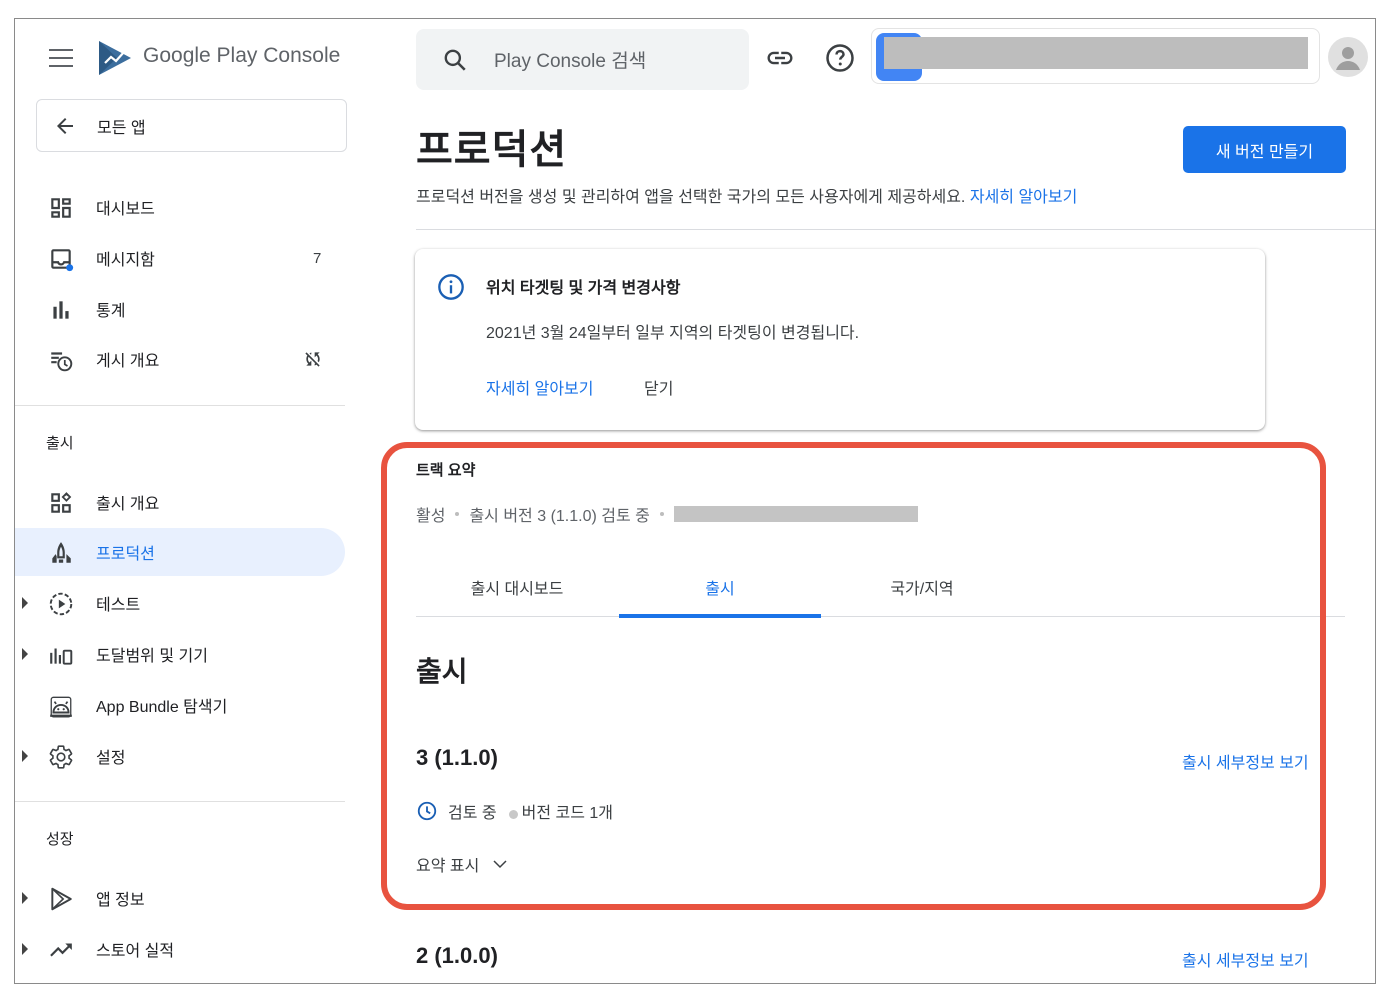 The image size is (1388, 998). Describe the element at coordinates (125, 554) in the screenshot. I see `sidebar-item-label: 프로덕션` at that location.